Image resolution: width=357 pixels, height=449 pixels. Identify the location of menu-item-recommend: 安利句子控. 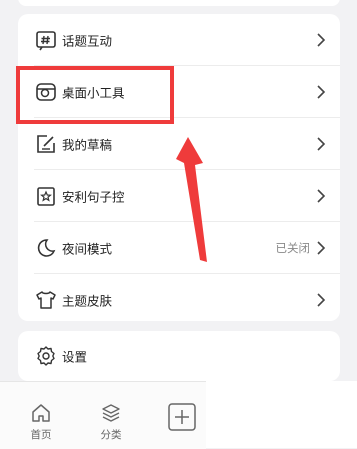
(179, 195).